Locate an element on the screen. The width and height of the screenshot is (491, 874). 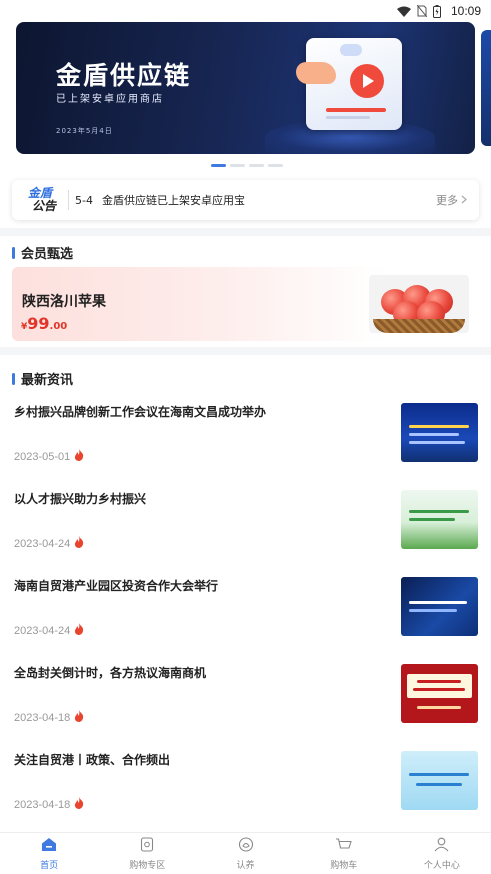
member-section-title: 会员甄选 is located at coordinates (47, 254).